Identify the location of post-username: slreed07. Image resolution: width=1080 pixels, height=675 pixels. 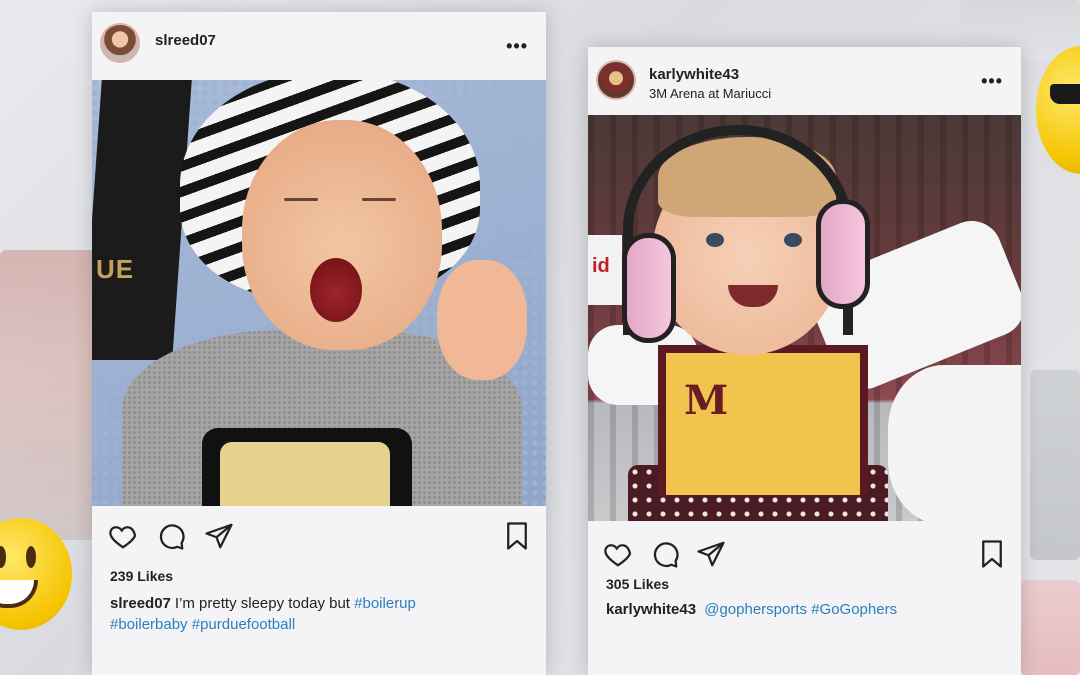
(185, 40).